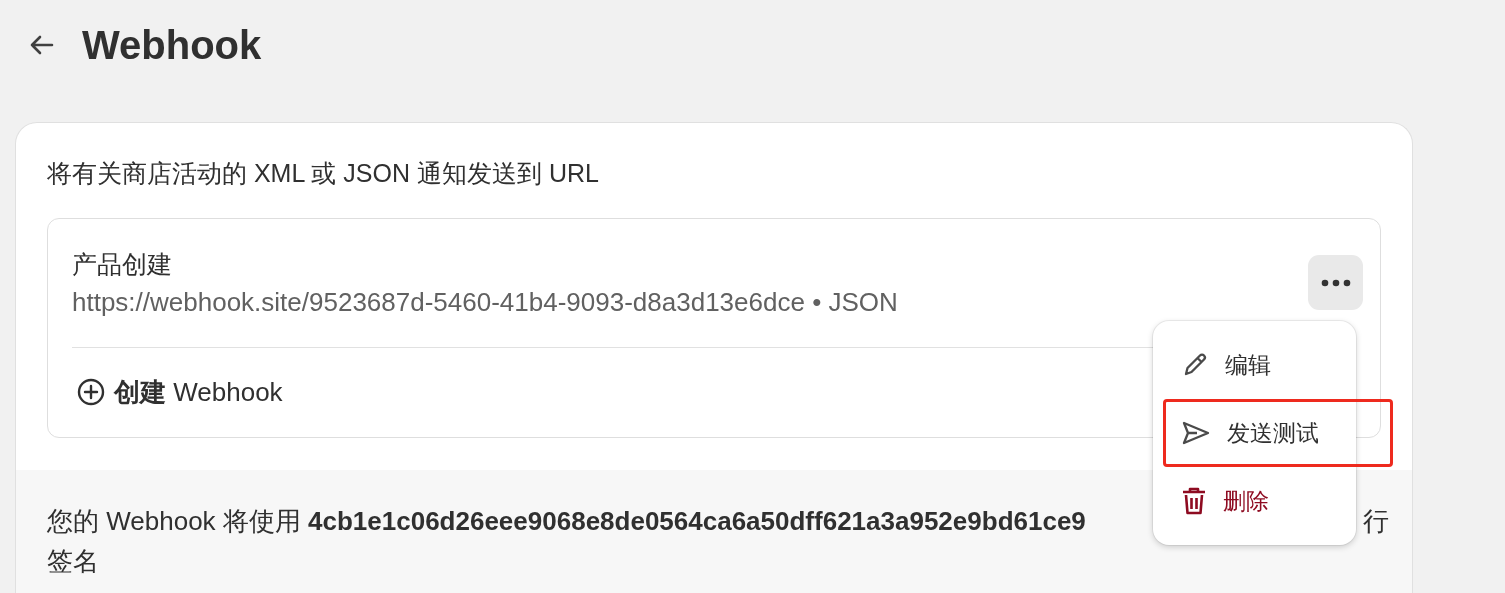  I want to click on signing-key-text: 您的 Webhook 将使用 4cb1e1c06d26eee9068e8de0564ca6a50dff621a3a952e9bd61ce9, so click(566, 521).